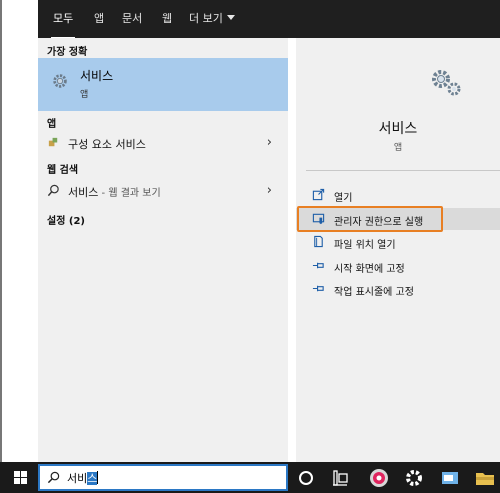 This screenshot has width=500, height=493. What do you see at coordinates (206, 18) in the screenshot?
I see `tab-more-label: 더 보기` at bounding box center [206, 18].